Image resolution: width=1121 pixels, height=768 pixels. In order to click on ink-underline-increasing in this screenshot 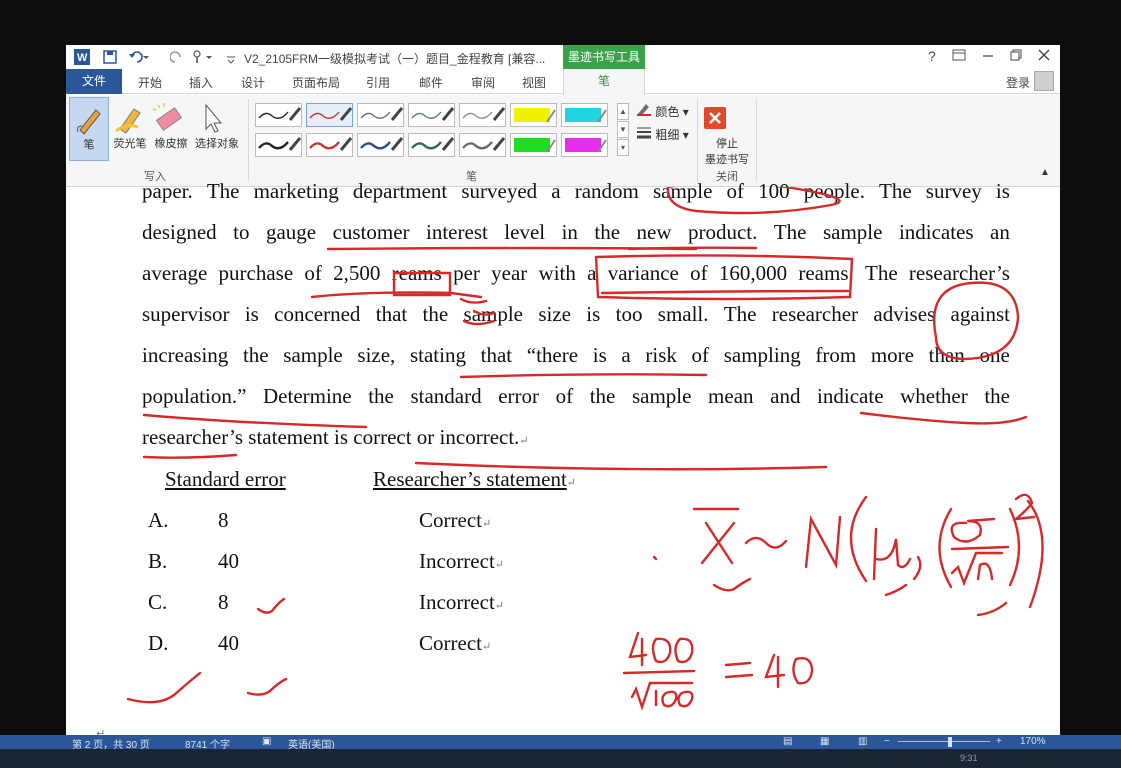, I will do `click(255, 421)`.